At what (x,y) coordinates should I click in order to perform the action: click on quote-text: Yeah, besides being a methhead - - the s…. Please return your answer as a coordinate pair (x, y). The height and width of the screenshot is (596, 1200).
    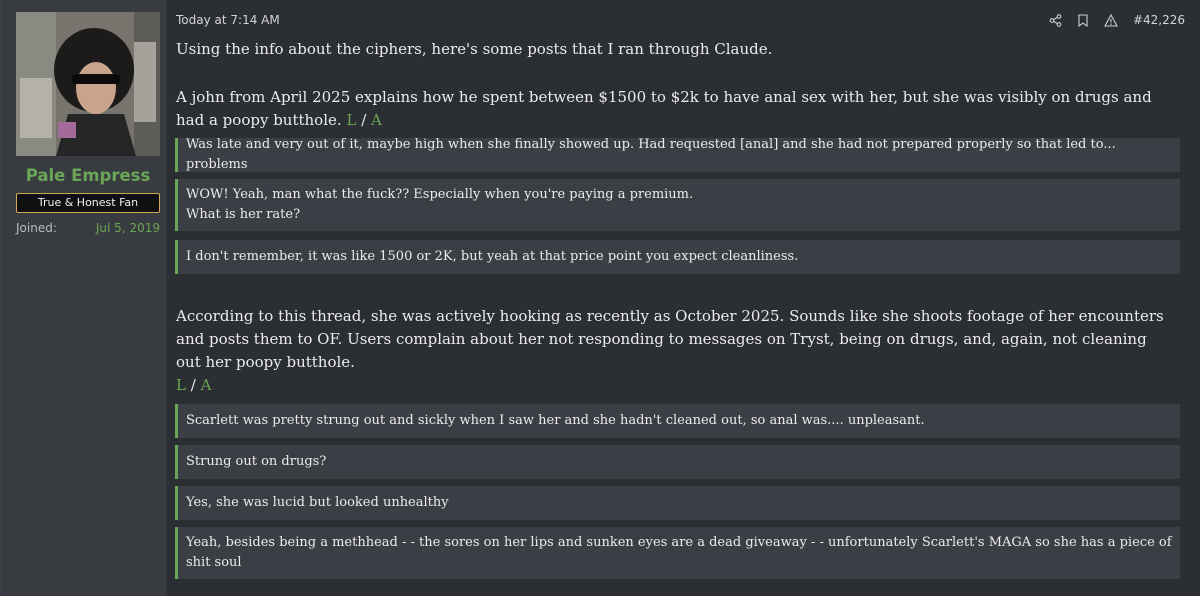
    Looking at the image, I should click on (679, 552).